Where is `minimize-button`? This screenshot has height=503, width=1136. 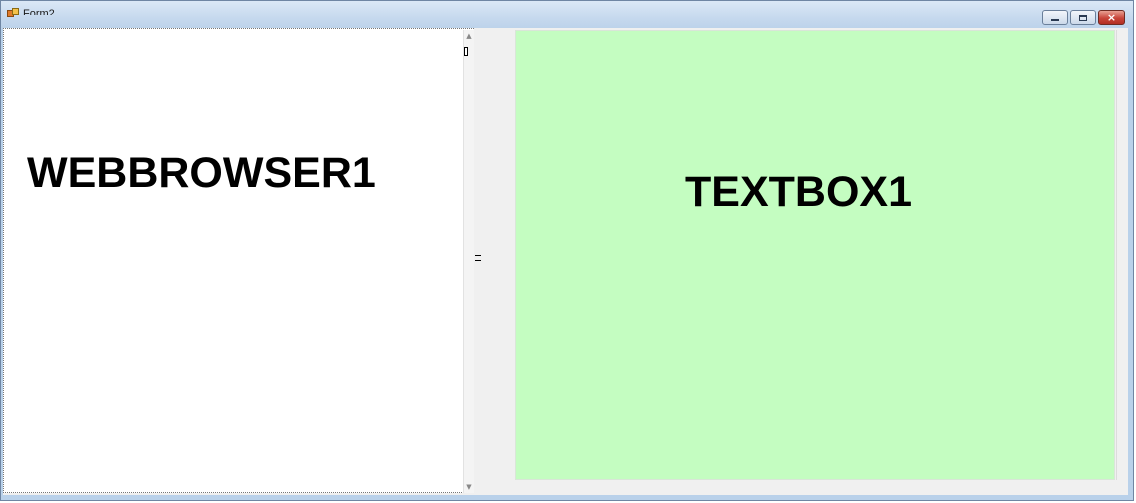
minimize-button is located at coordinates (1055, 17).